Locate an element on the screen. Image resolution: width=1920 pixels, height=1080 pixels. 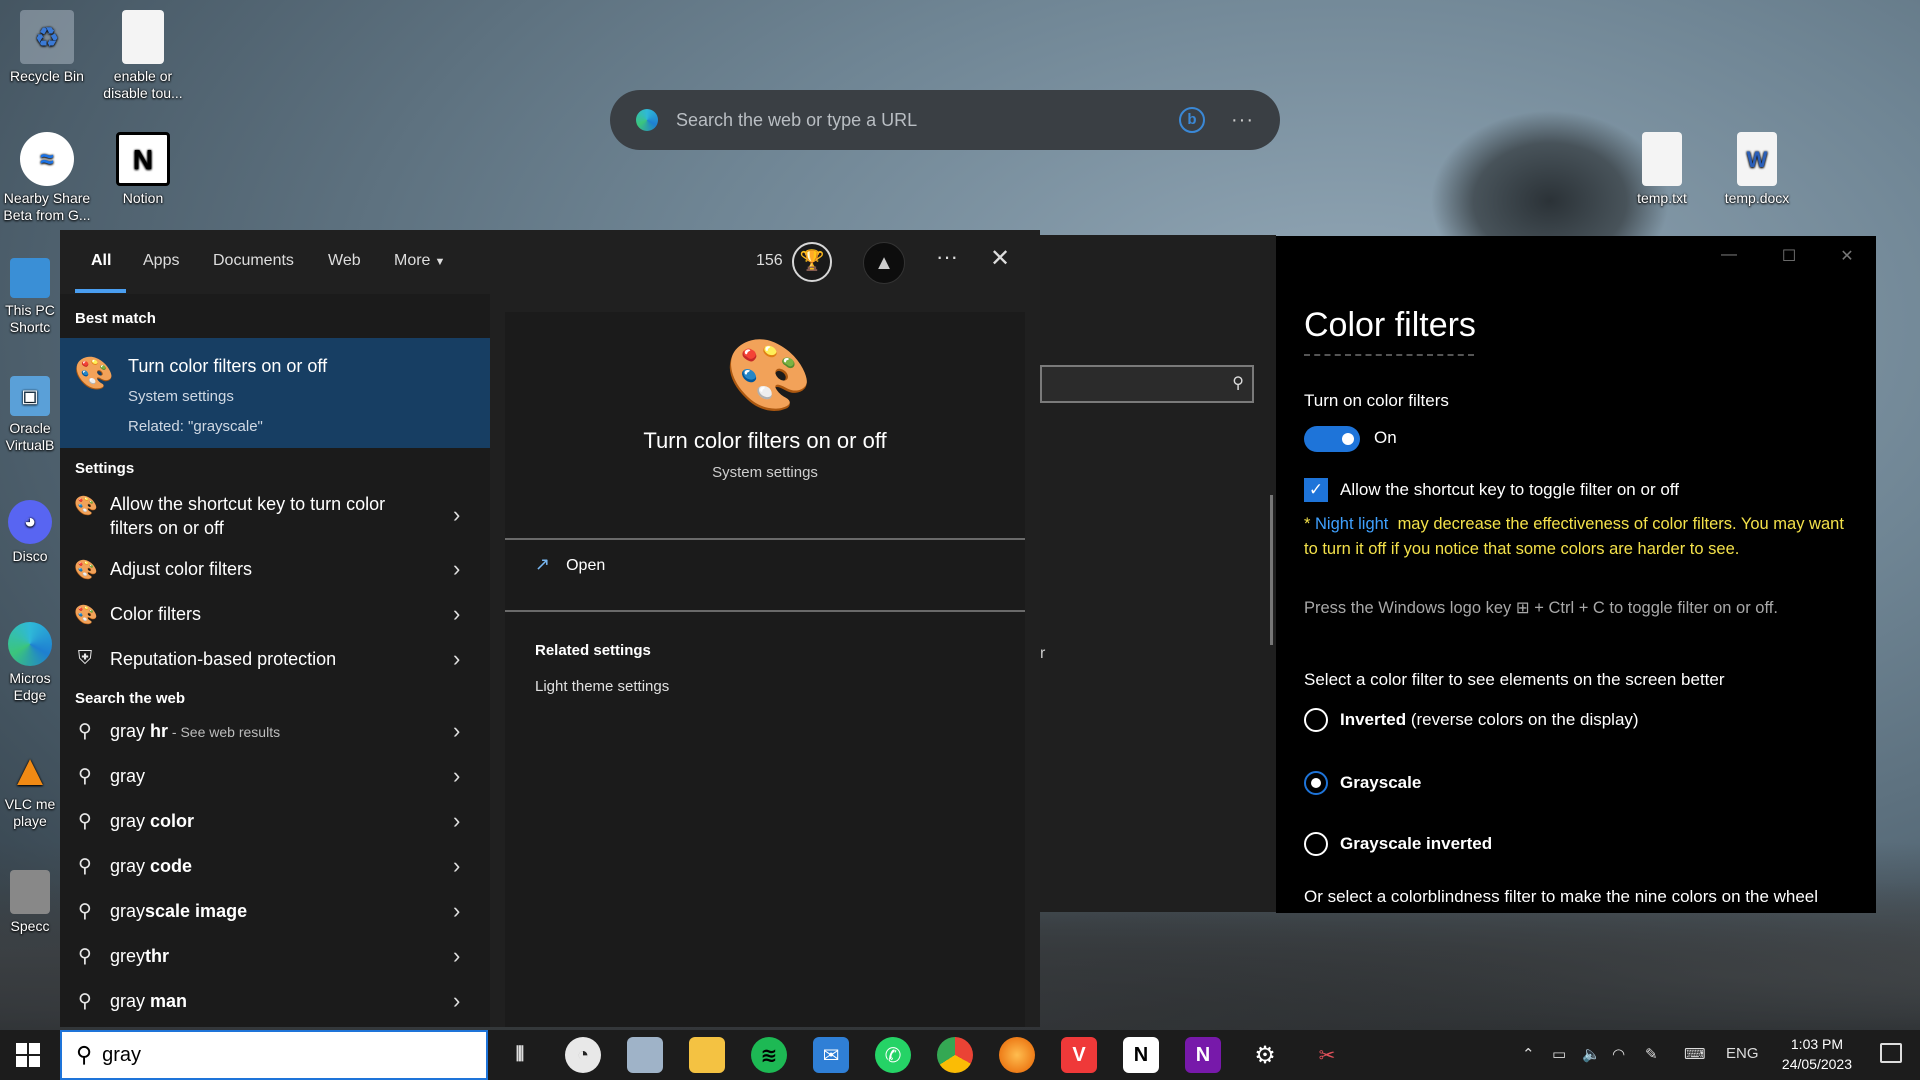
wifi-icon: ◠ is located at coordinates (1618, 1054).